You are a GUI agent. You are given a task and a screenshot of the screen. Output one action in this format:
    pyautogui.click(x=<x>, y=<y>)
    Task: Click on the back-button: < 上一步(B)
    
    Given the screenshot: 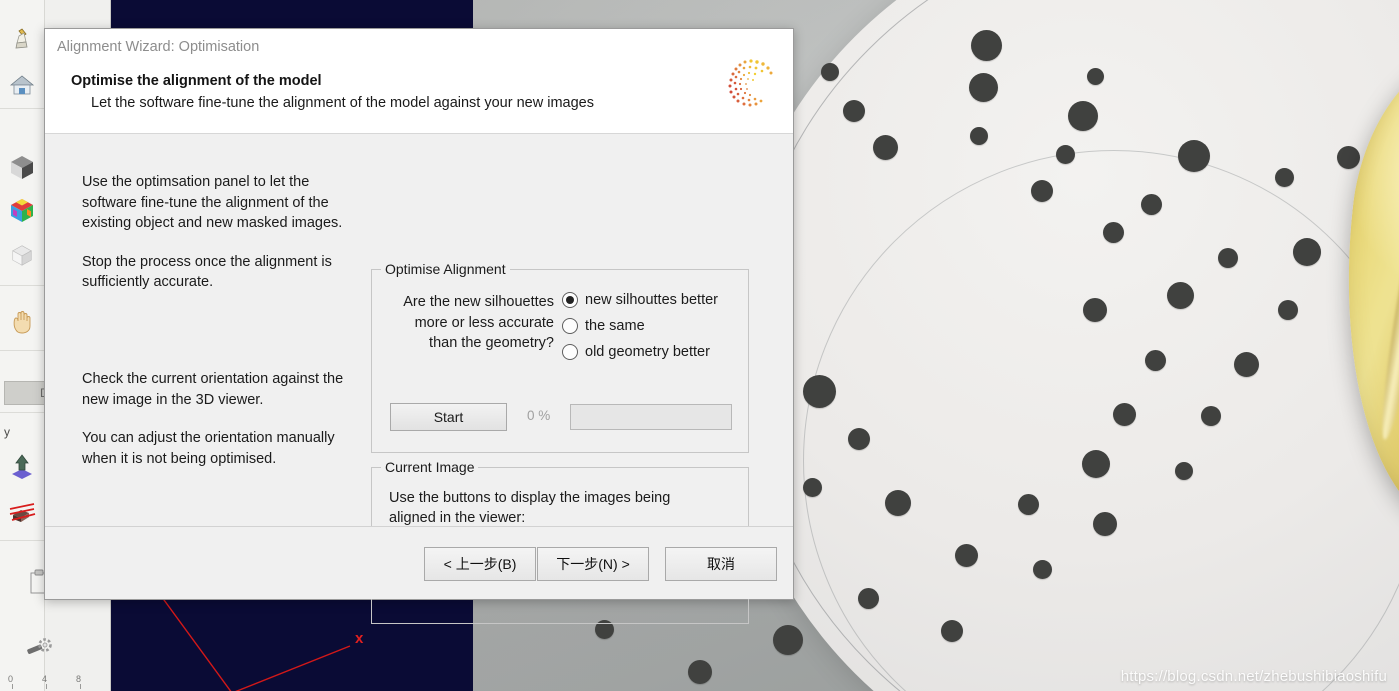 What is the action you would take?
    pyautogui.click(x=480, y=564)
    